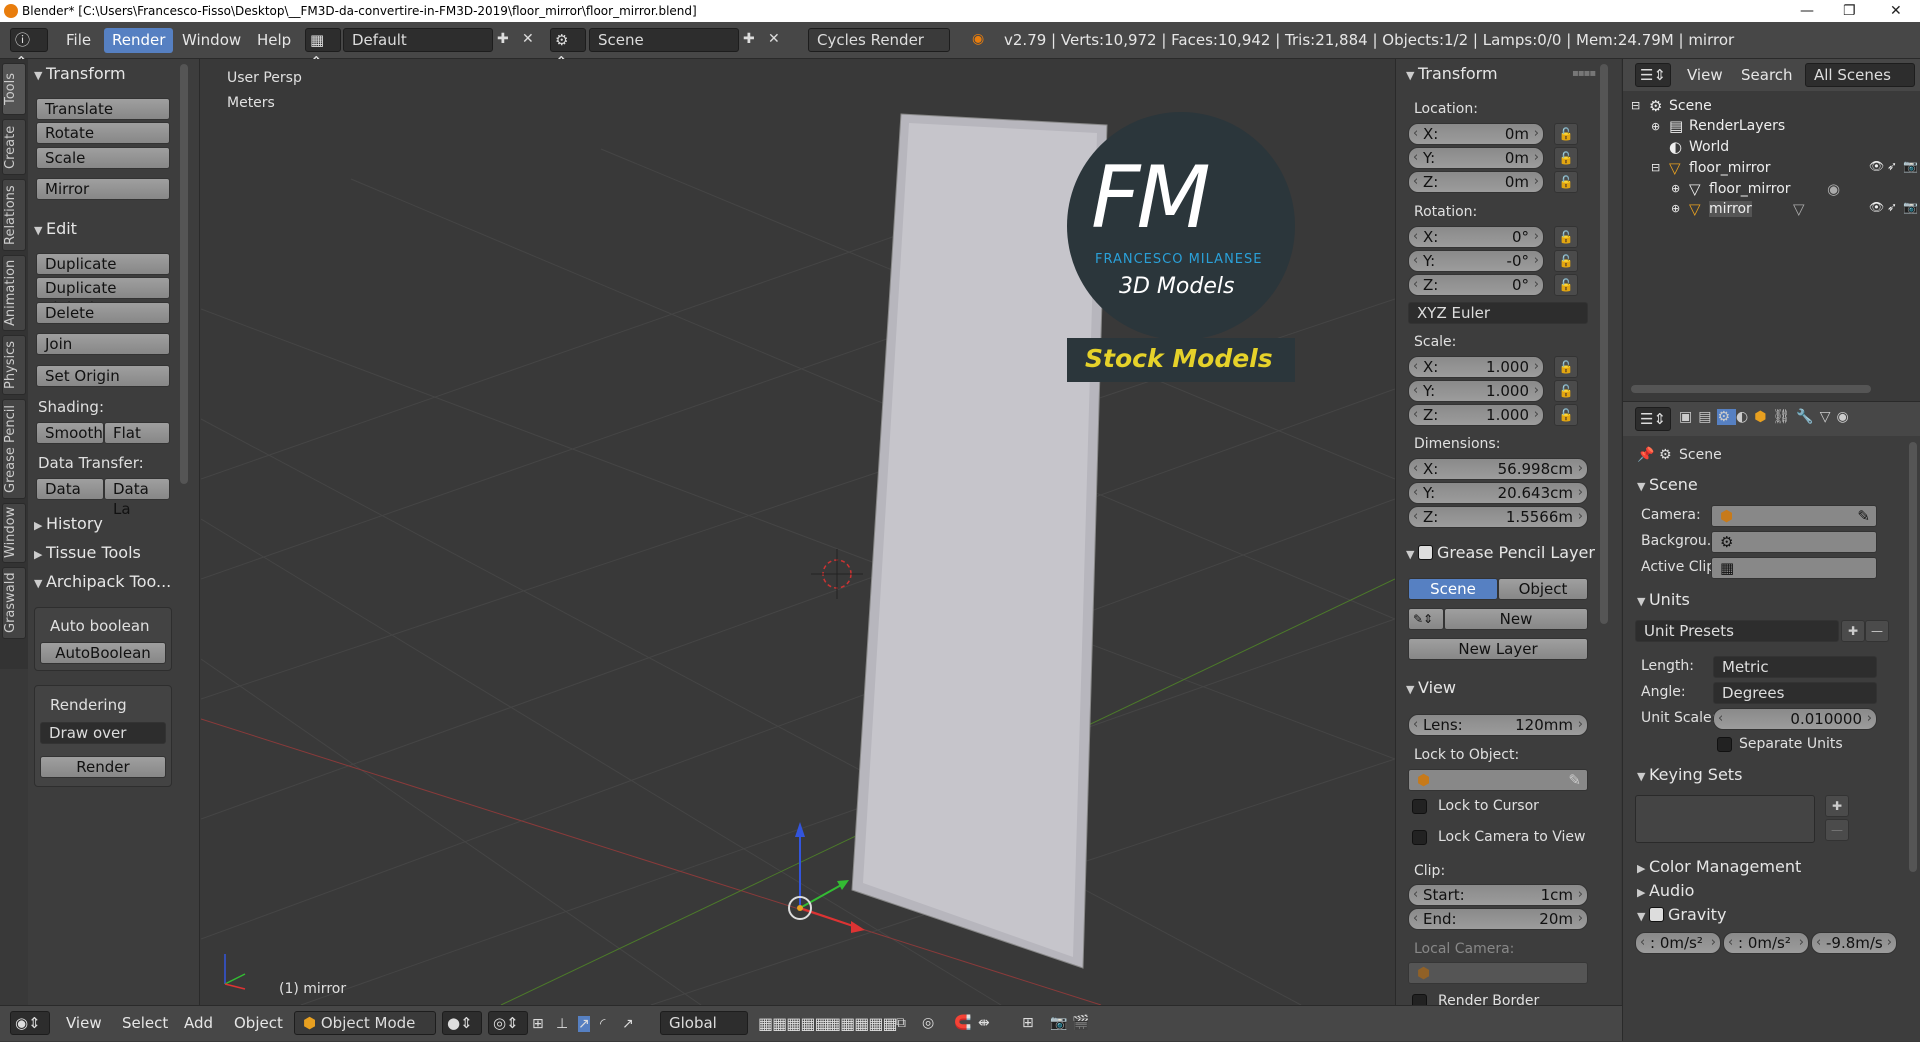 The image size is (1920, 1042). I want to click on eyedropper-icon: ✎, so click(1863, 516).